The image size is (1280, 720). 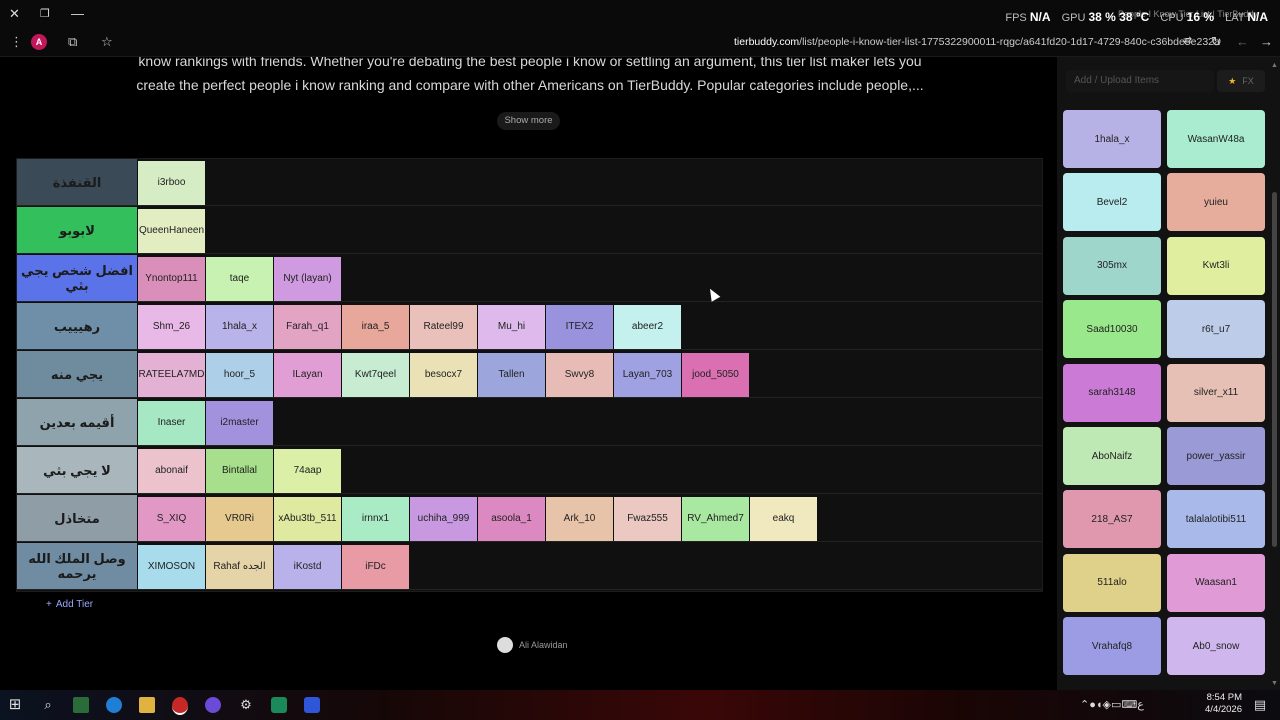 I want to click on tier-item: besocx7, so click(x=443, y=375).